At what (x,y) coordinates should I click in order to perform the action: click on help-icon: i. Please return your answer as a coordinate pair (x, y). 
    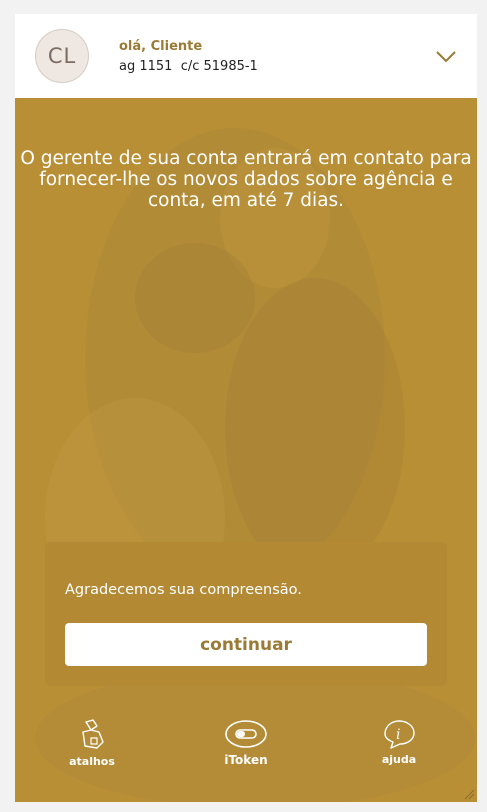
    Looking at the image, I should click on (399, 734).